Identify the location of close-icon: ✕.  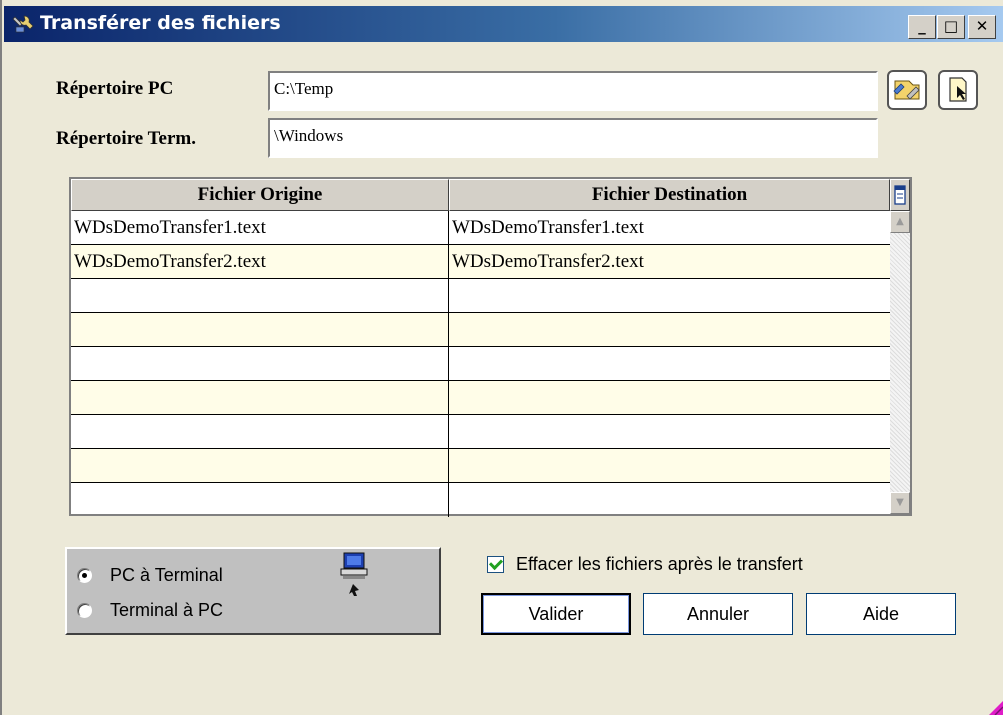
(982, 26).